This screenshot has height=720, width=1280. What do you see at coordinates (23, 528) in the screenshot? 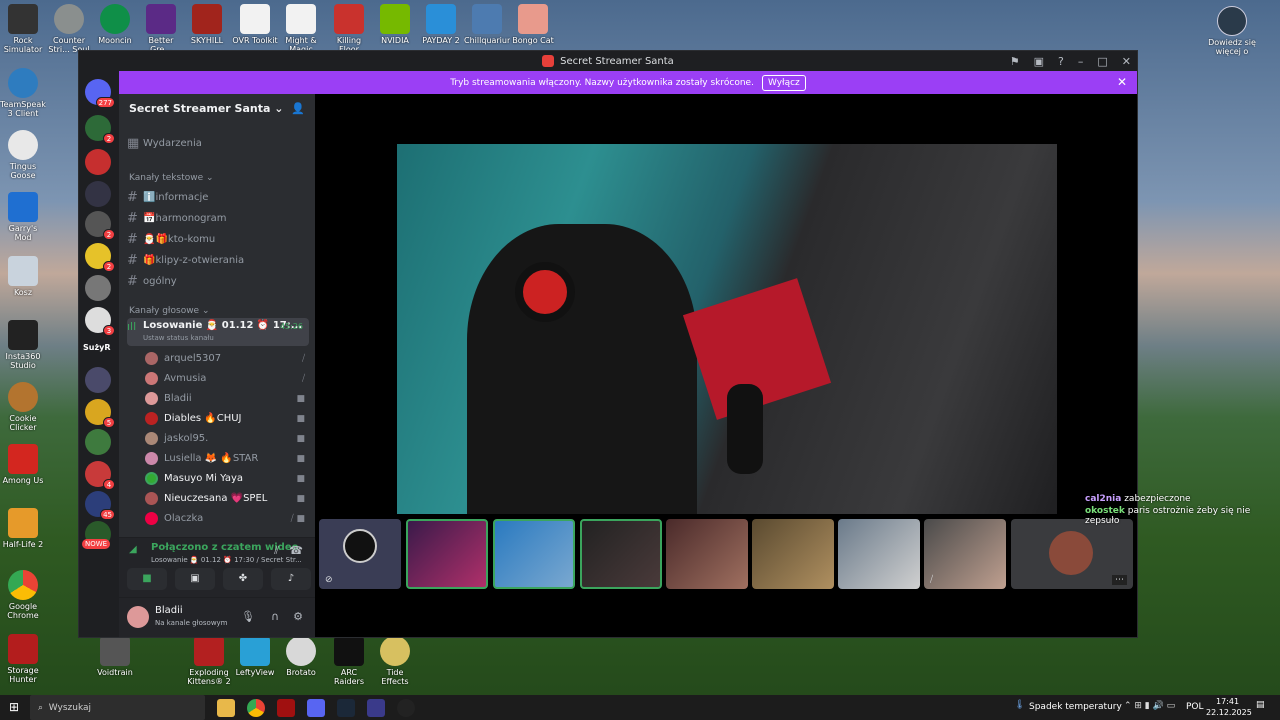
I see `desktop-icon: Half-Life 2` at bounding box center [23, 528].